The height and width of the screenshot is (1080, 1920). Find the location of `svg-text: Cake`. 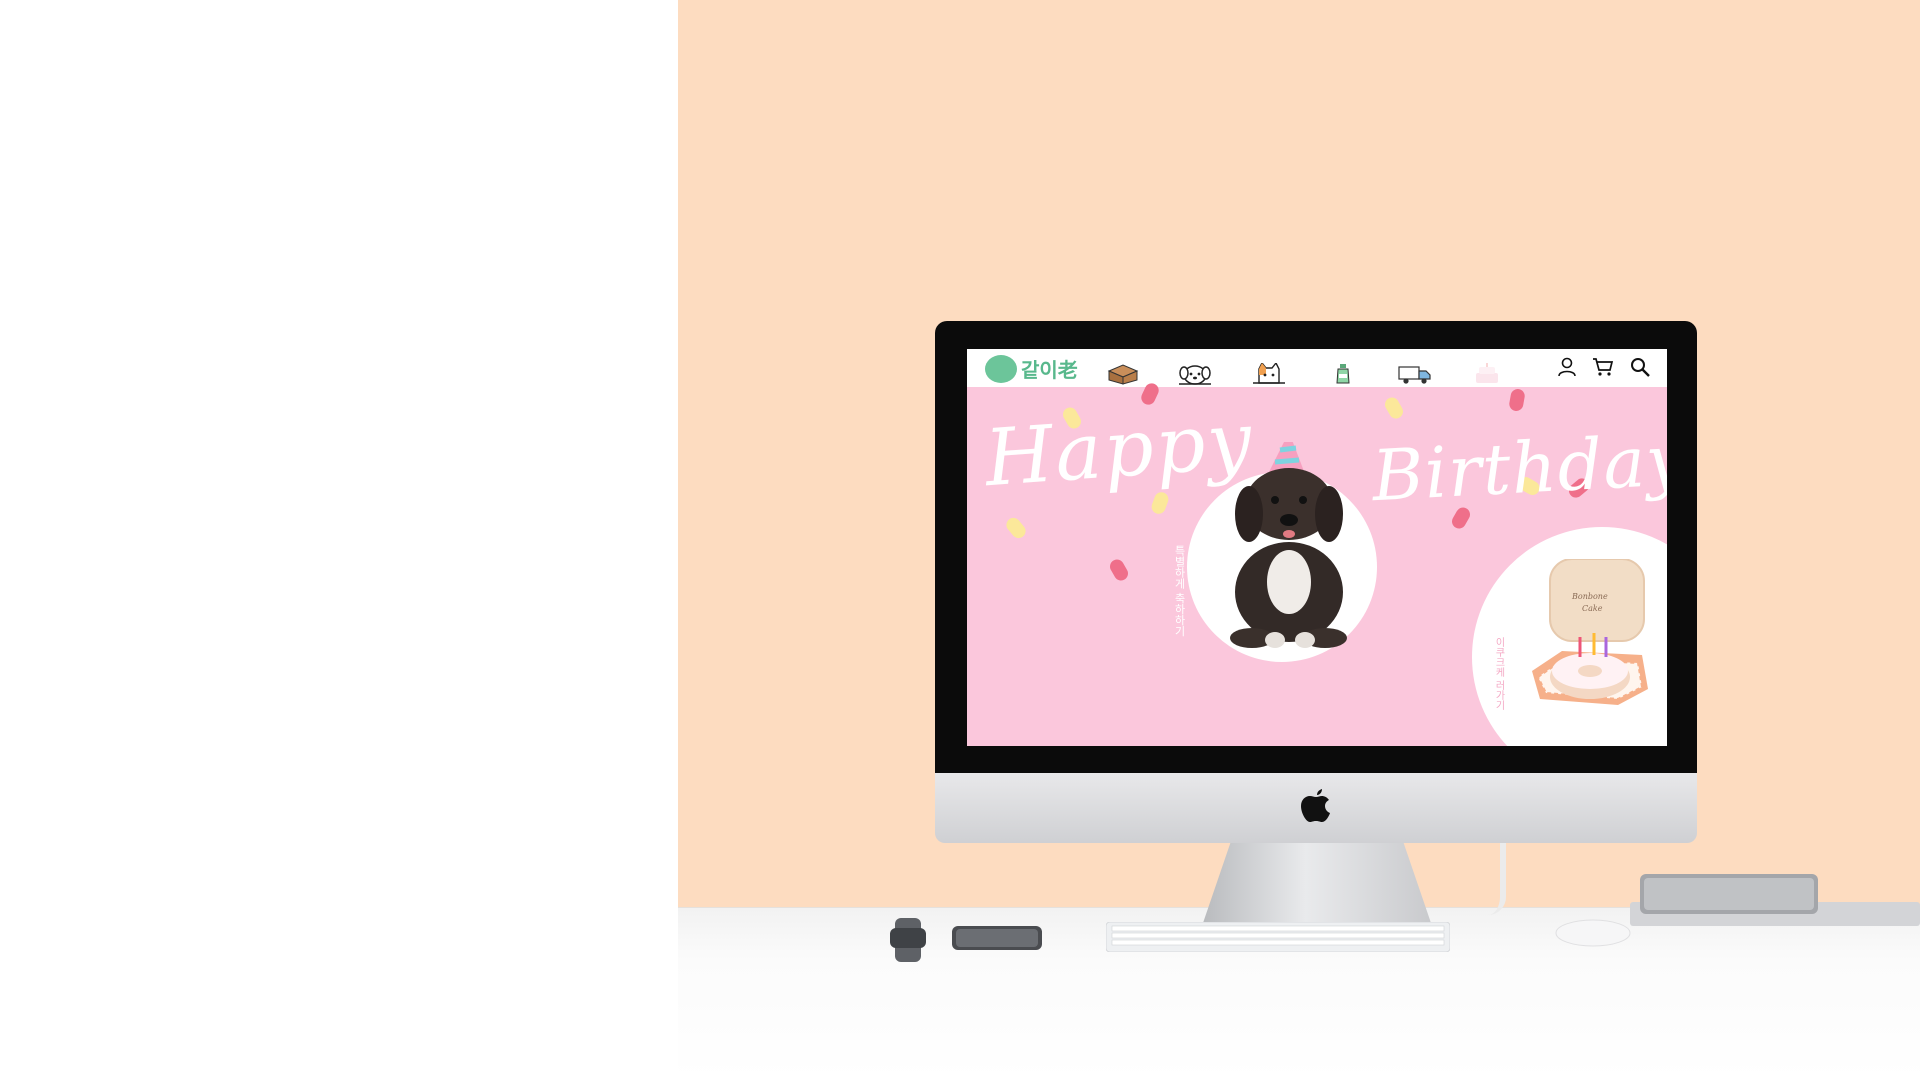

svg-text: Cake is located at coordinates (1592, 608).